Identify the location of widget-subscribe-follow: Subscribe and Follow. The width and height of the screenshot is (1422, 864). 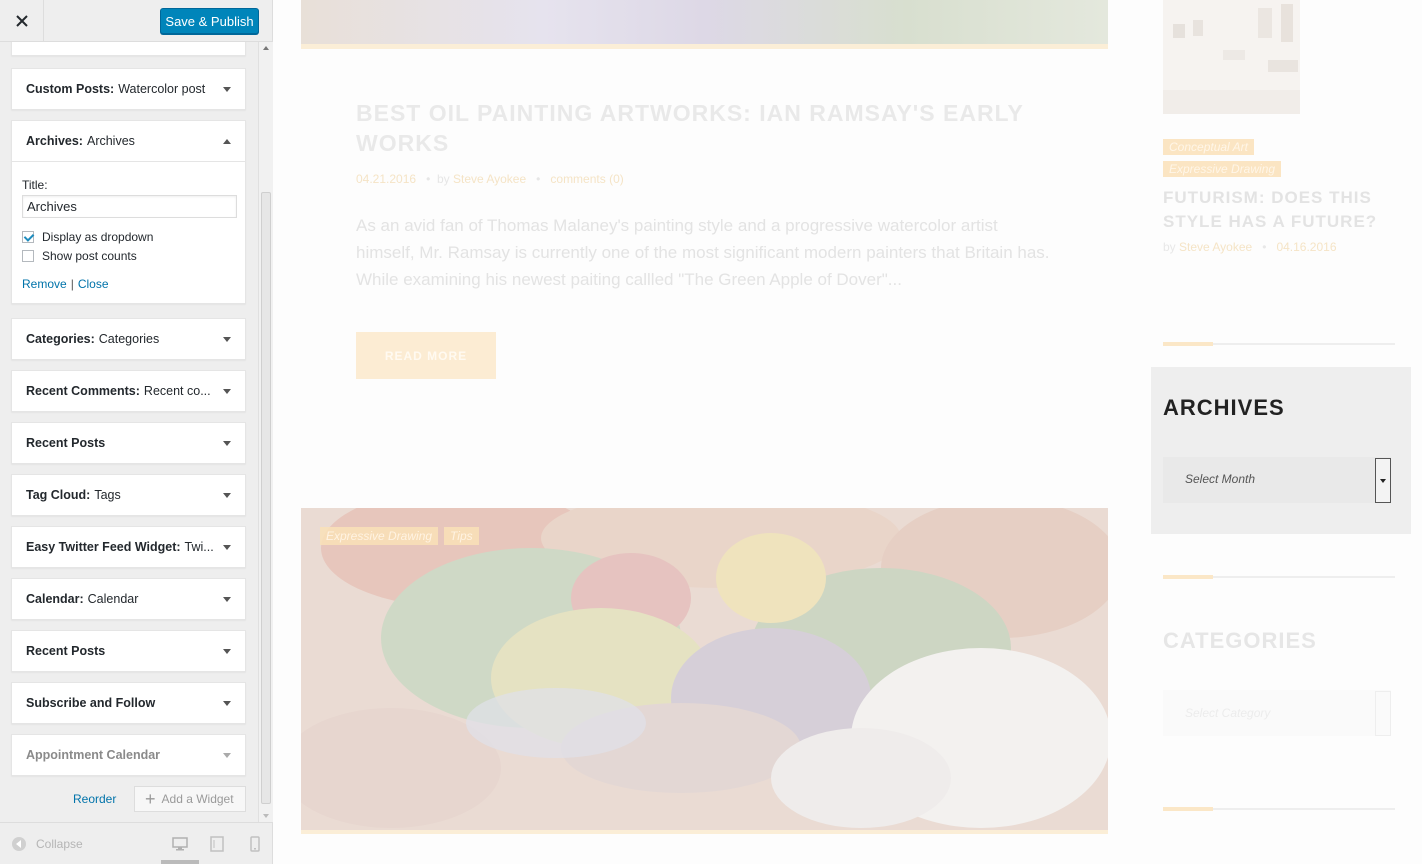
(128, 703).